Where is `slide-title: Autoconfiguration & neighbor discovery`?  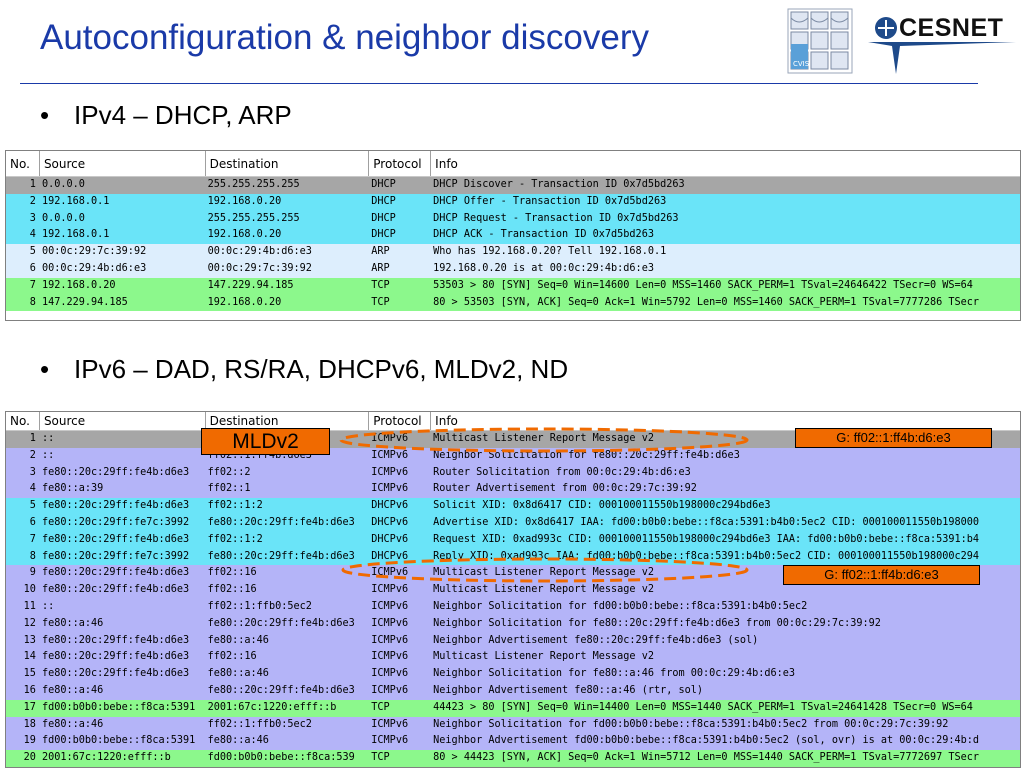
slide-title: Autoconfiguration & neighbor discovery is located at coordinates (344, 37).